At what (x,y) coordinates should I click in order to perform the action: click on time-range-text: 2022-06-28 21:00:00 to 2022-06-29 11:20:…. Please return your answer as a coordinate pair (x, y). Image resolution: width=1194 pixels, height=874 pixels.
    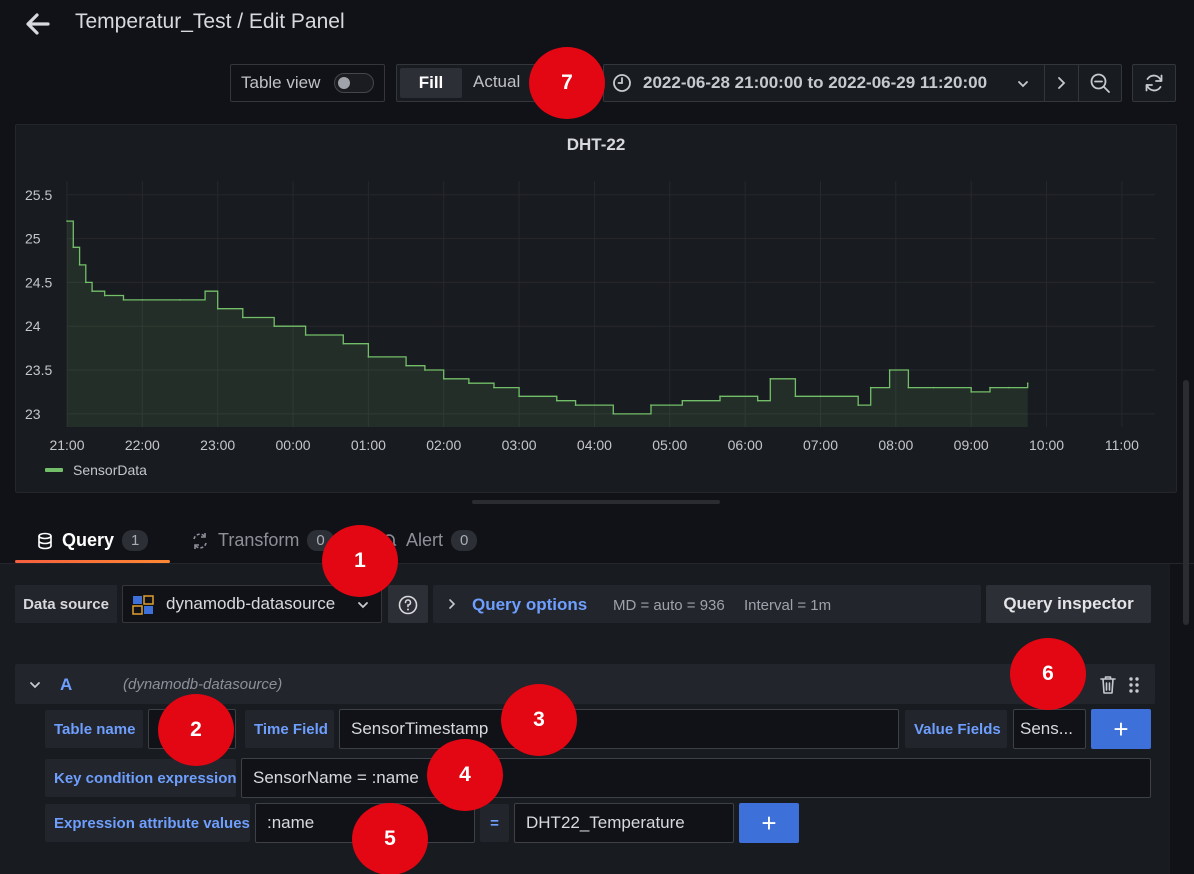
    Looking at the image, I should click on (815, 83).